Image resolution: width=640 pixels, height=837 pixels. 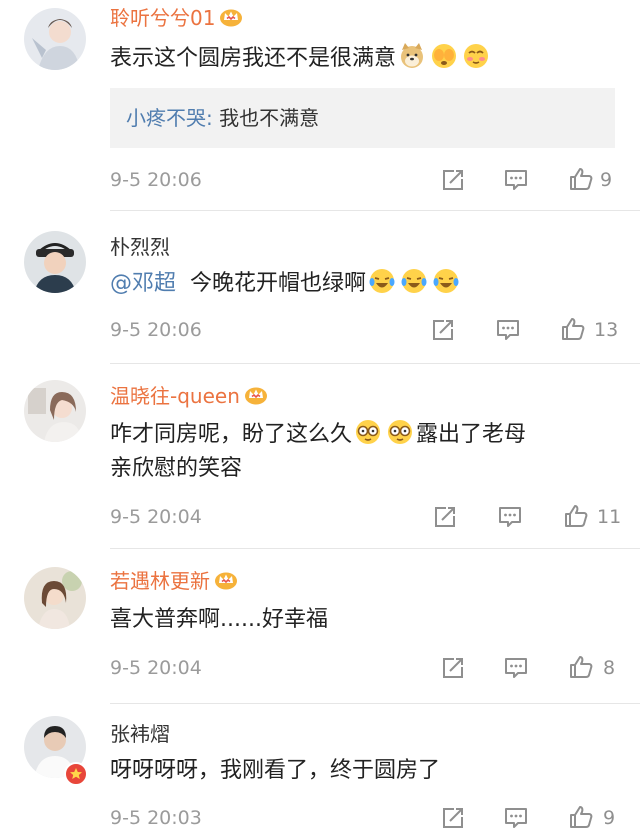 I want to click on shy-emoji-icon, so click(x=476, y=56).